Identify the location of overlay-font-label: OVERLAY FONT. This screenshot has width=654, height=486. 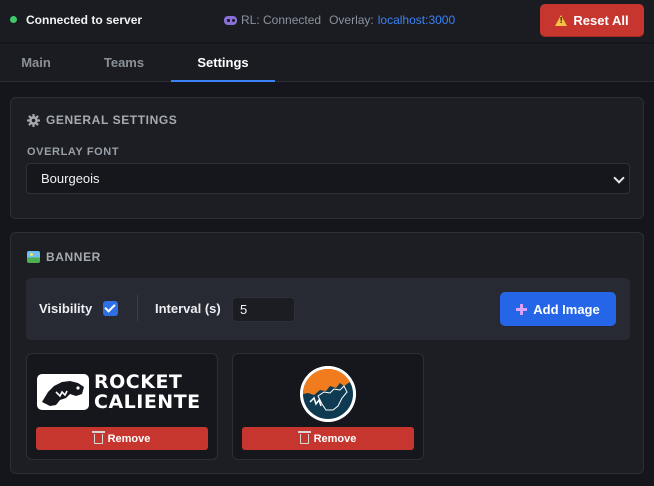
(73, 152).